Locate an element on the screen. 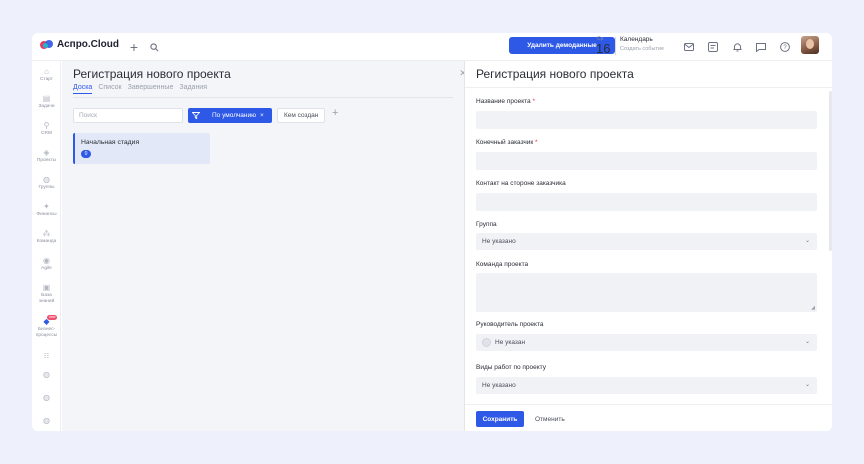  help-icon: ? is located at coordinates (785, 47).